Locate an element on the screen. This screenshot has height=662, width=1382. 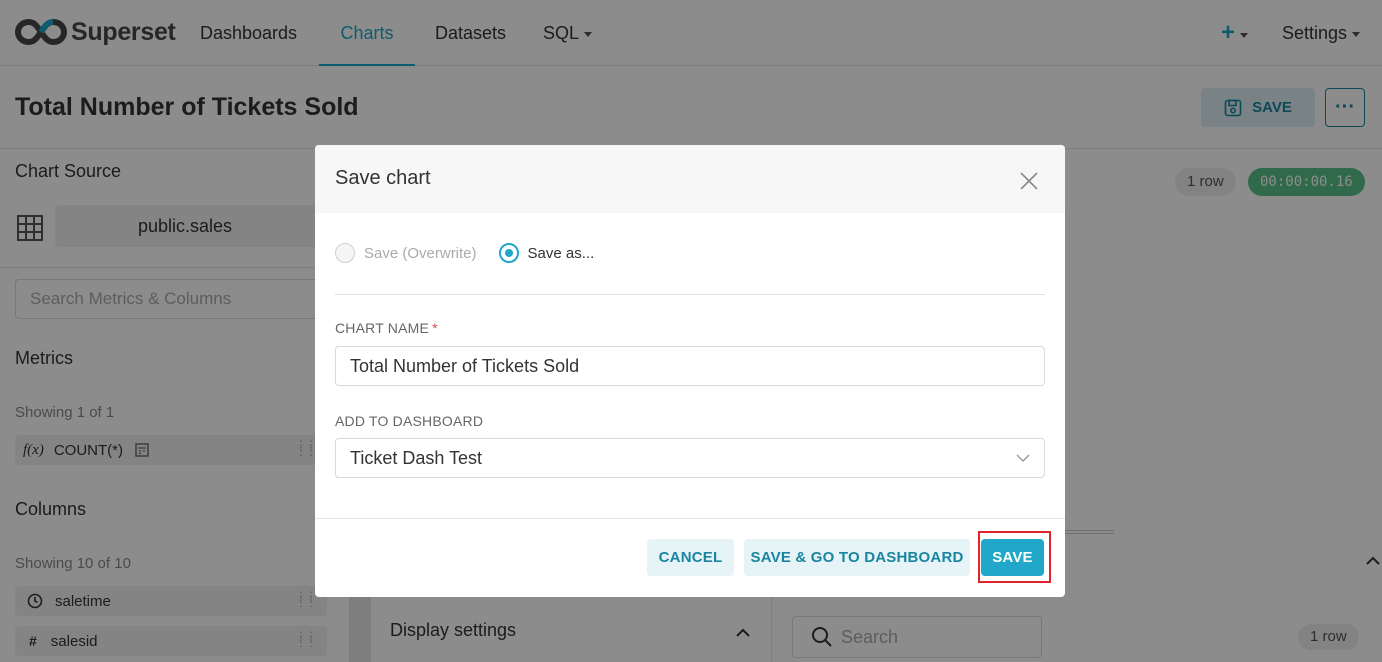
close-icon is located at coordinates (1029, 181).